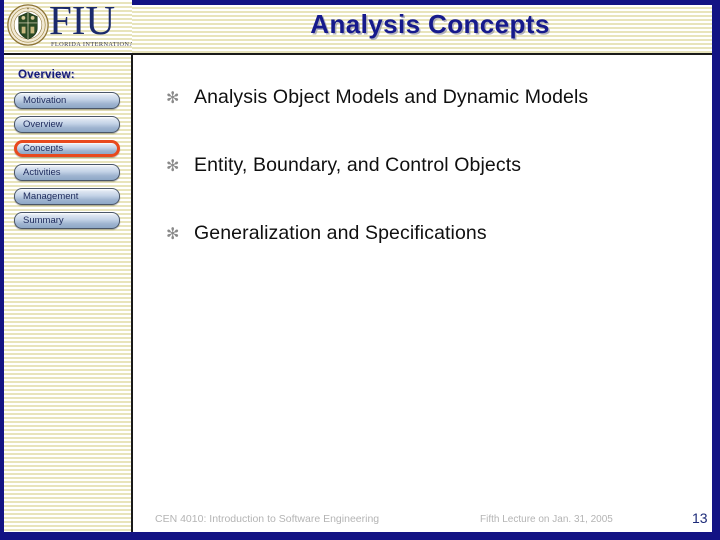 This screenshot has height=540, width=720. What do you see at coordinates (67, 172) in the screenshot?
I see `sidebar-item-activities: Activities` at bounding box center [67, 172].